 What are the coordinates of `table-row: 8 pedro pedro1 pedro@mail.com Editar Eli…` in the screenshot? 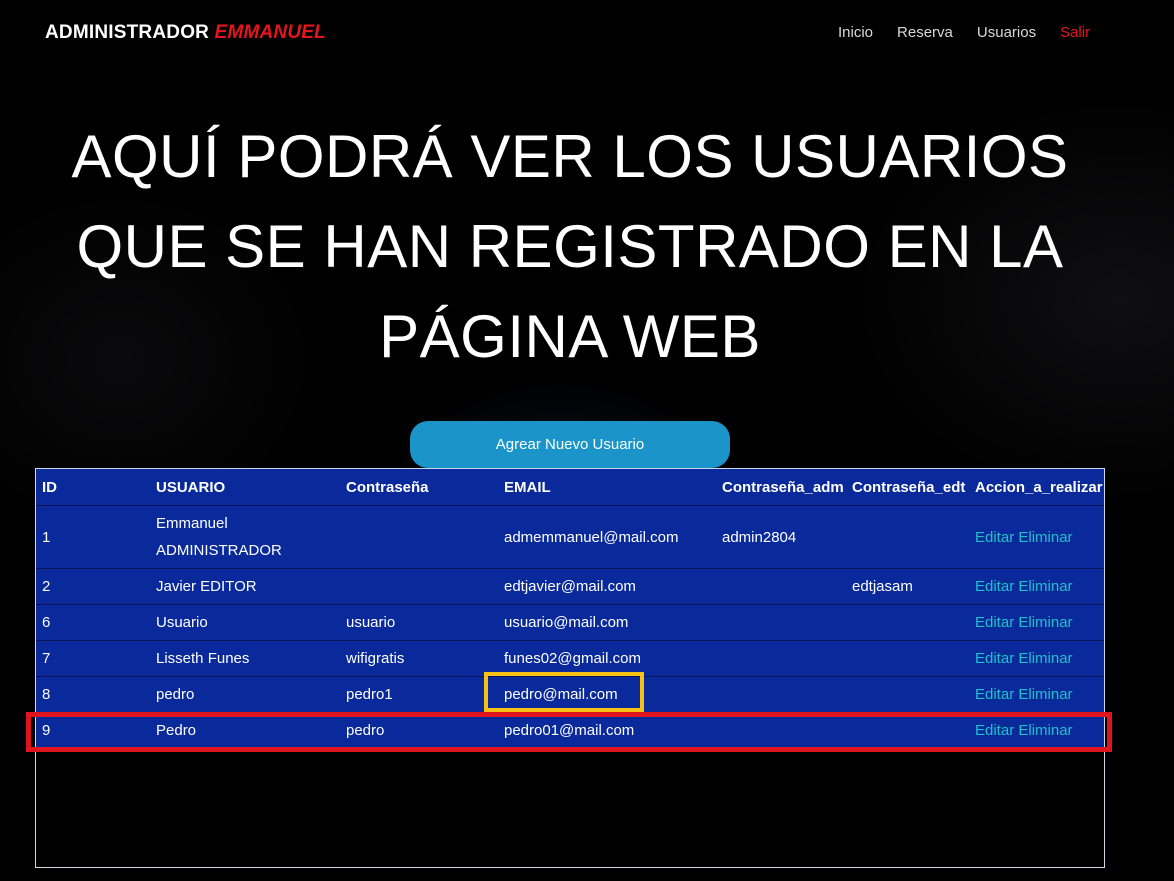 It's located at (570, 694).